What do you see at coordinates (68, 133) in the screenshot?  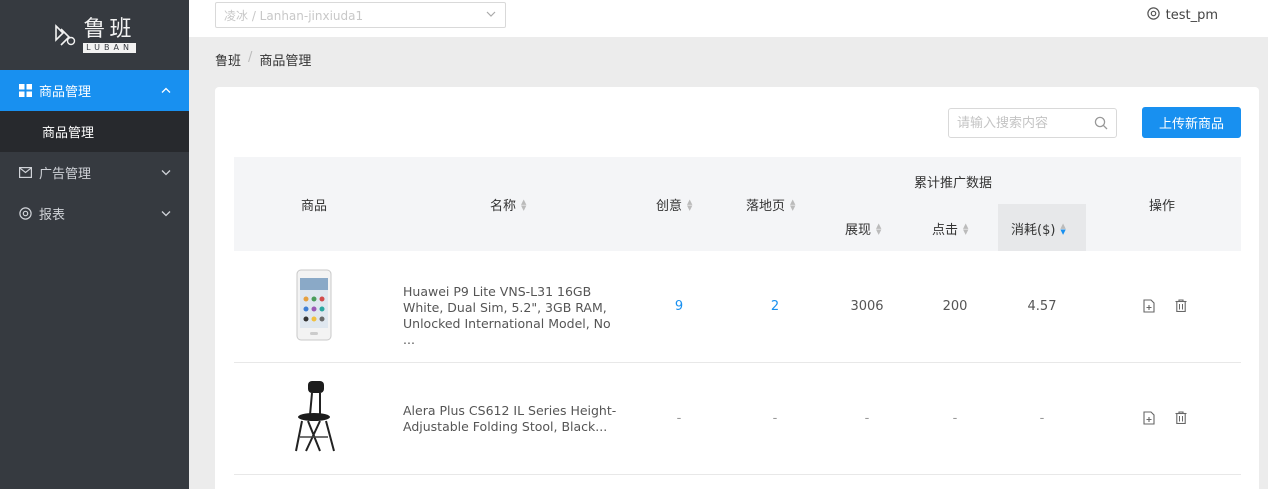 I see `submenu-item-label: 商品管理` at bounding box center [68, 133].